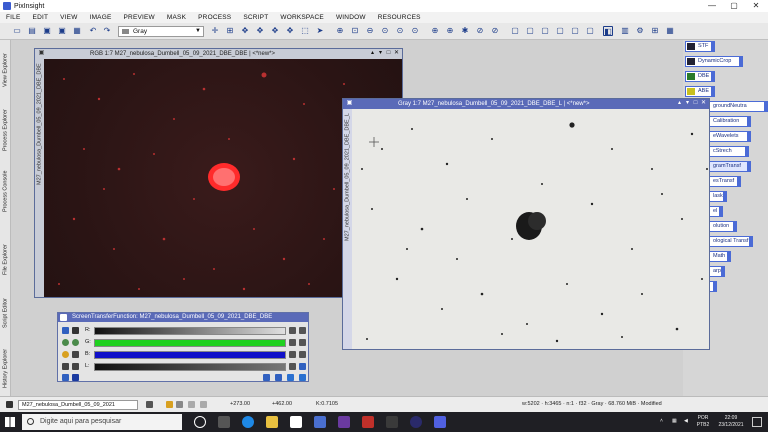 Image resolution: width=768 pixels, height=432 pixels. Describe the element at coordinates (5, 70) in the screenshot. I see `tab-view-explorer: View Explorer` at that location.